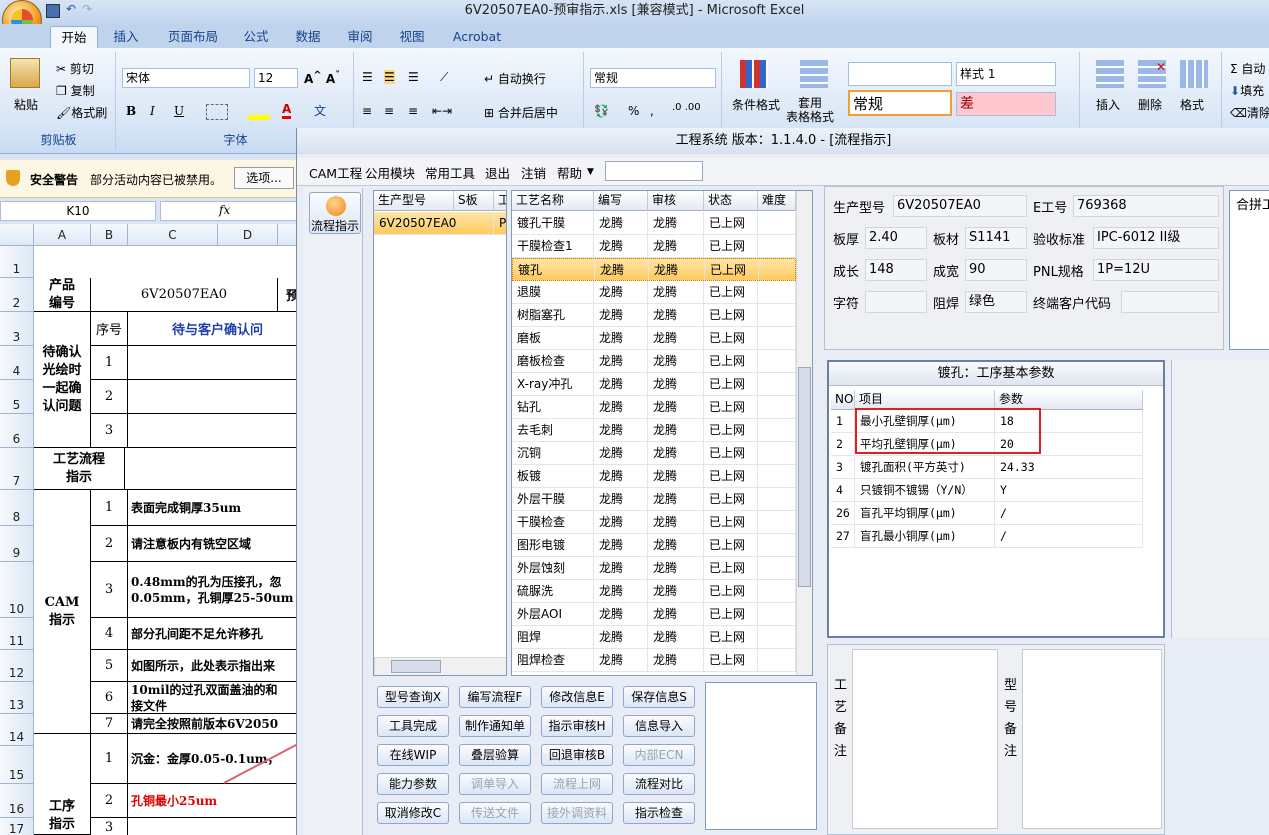  What do you see at coordinates (434, 223) in the screenshot?
I see `model-cell: 6V20507EA0` at bounding box center [434, 223].